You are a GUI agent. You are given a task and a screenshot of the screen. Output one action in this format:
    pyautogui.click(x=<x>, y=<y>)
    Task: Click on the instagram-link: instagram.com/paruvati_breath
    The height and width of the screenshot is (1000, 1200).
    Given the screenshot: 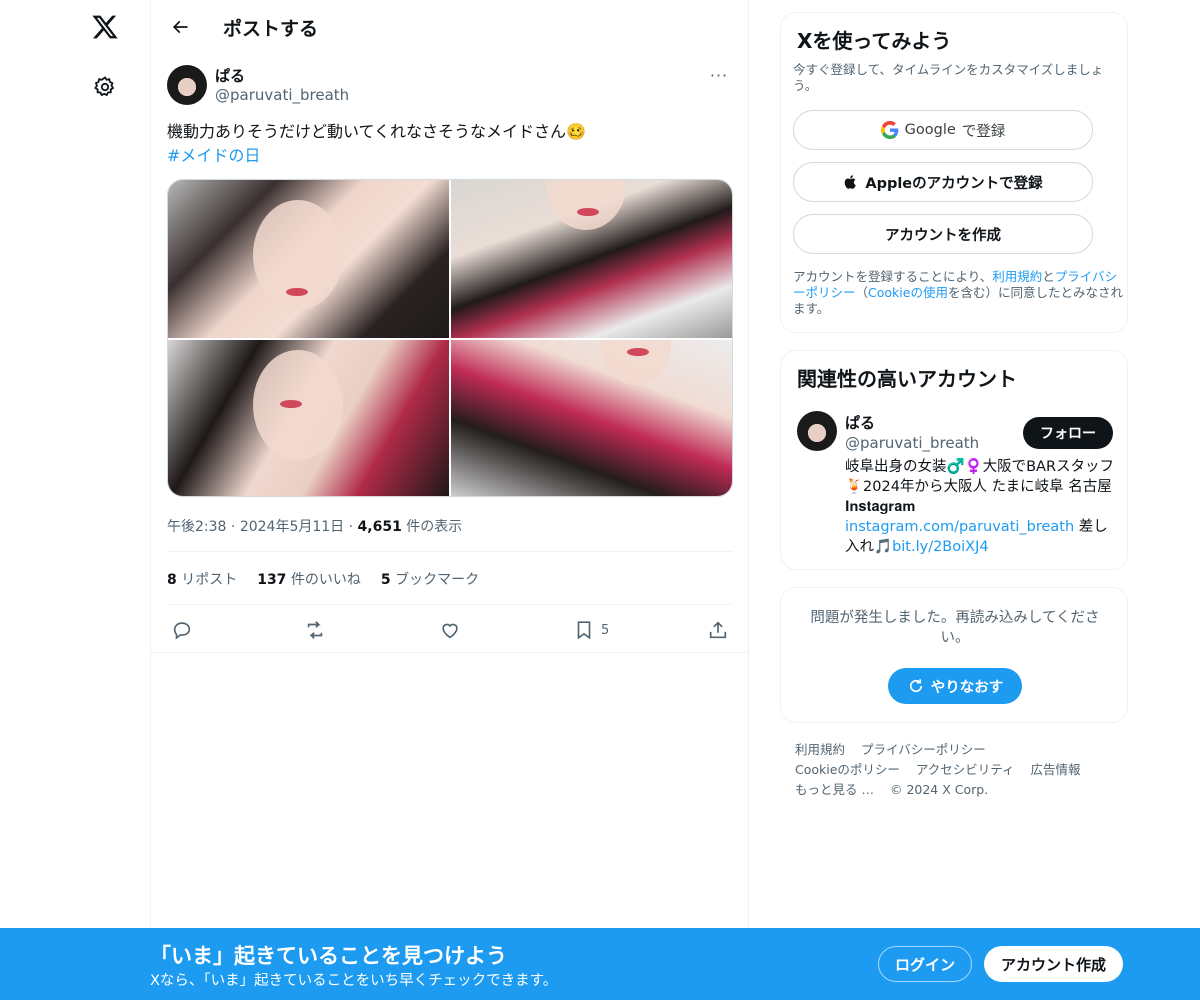 What is the action you would take?
    pyautogui.click(x=959, y=527)
    